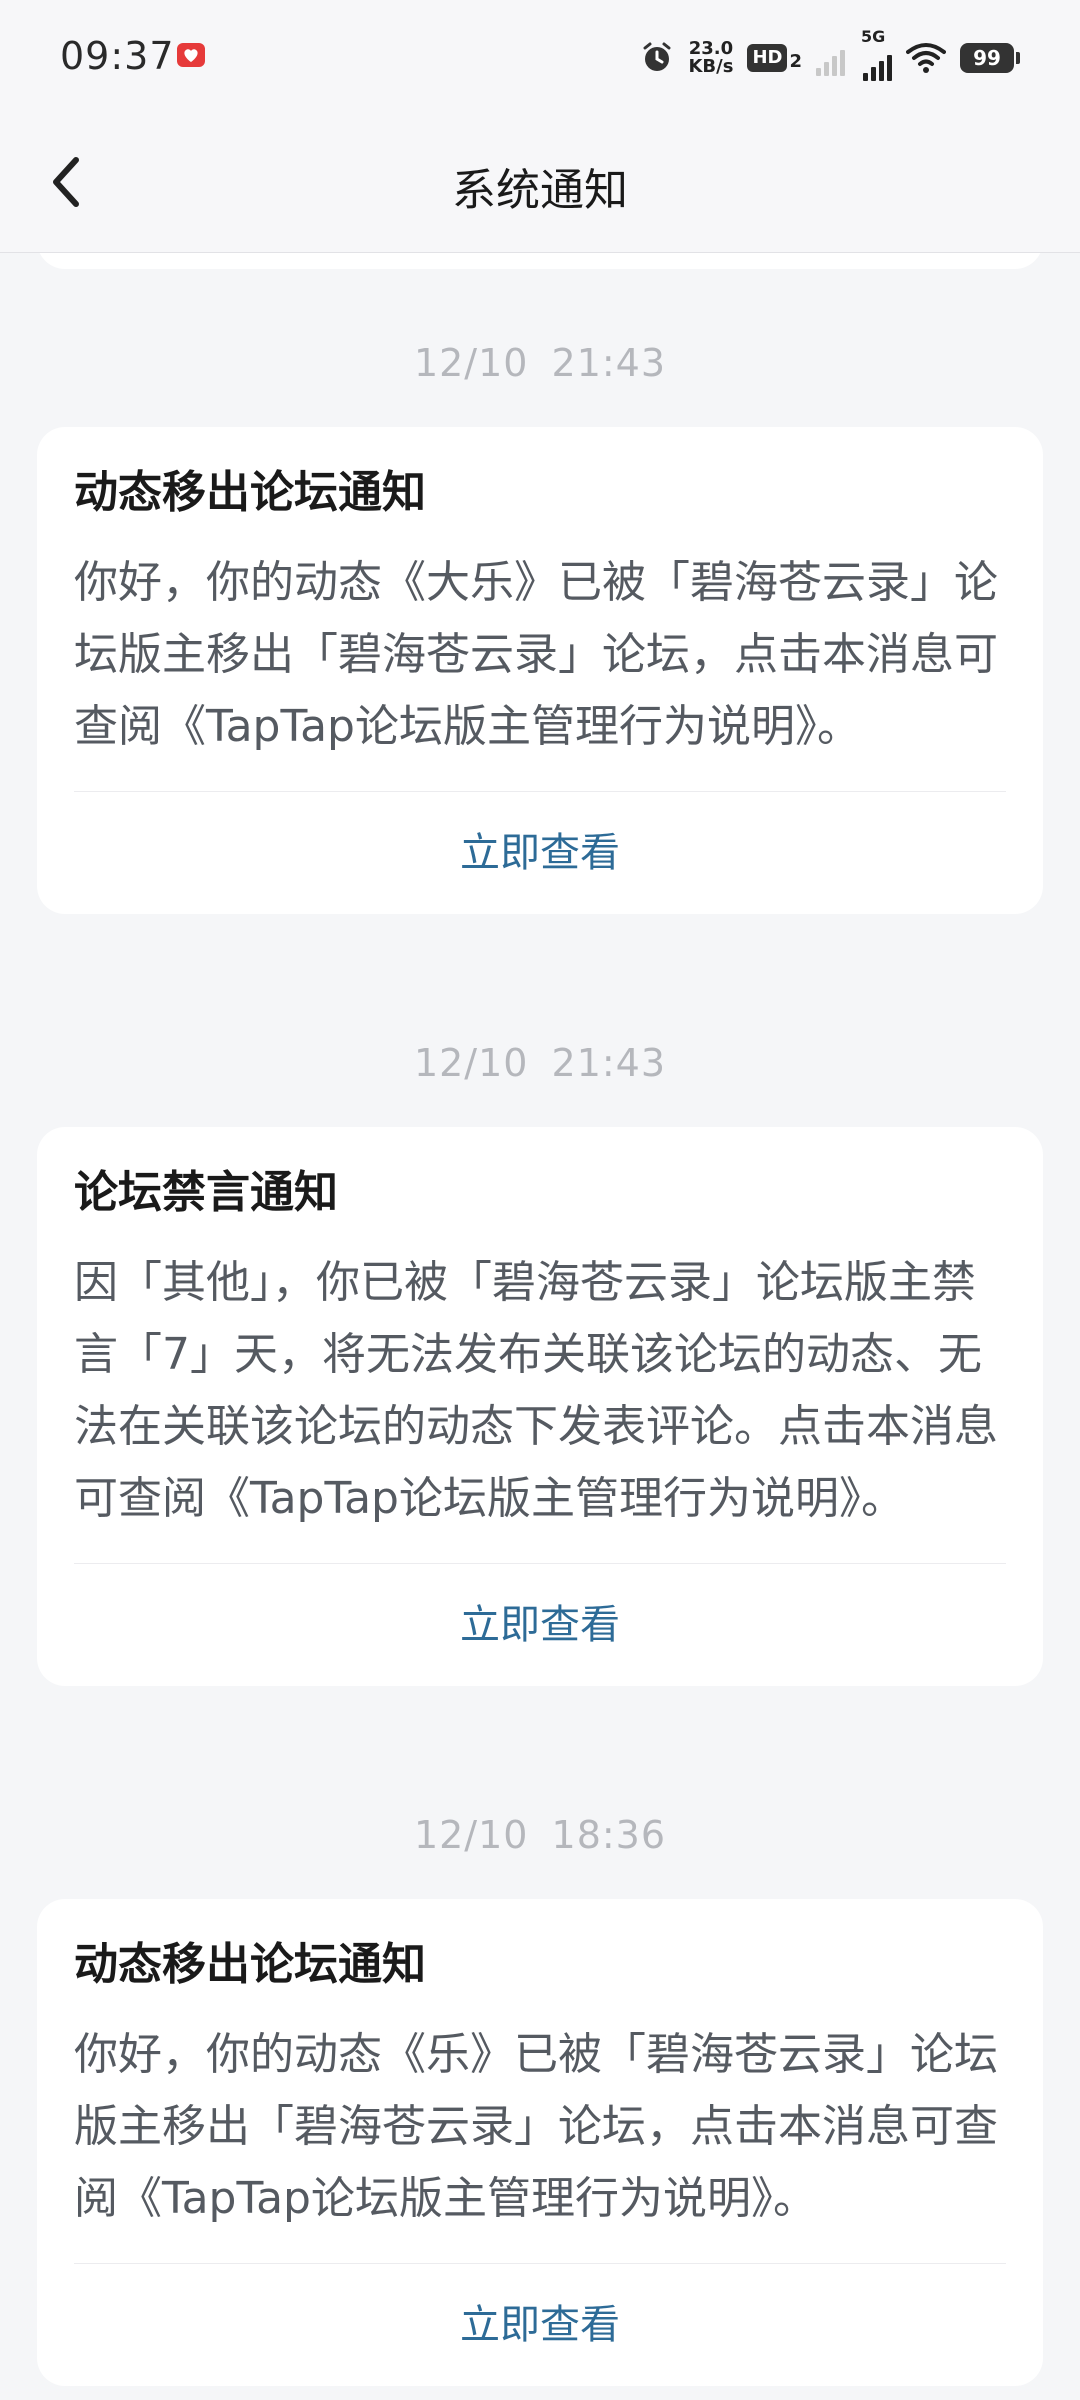 This screenshot has height=2400, width=1080. Describe the element at coordinates (926, 58) in the screenshot. I see `wifi-icon` at that location.